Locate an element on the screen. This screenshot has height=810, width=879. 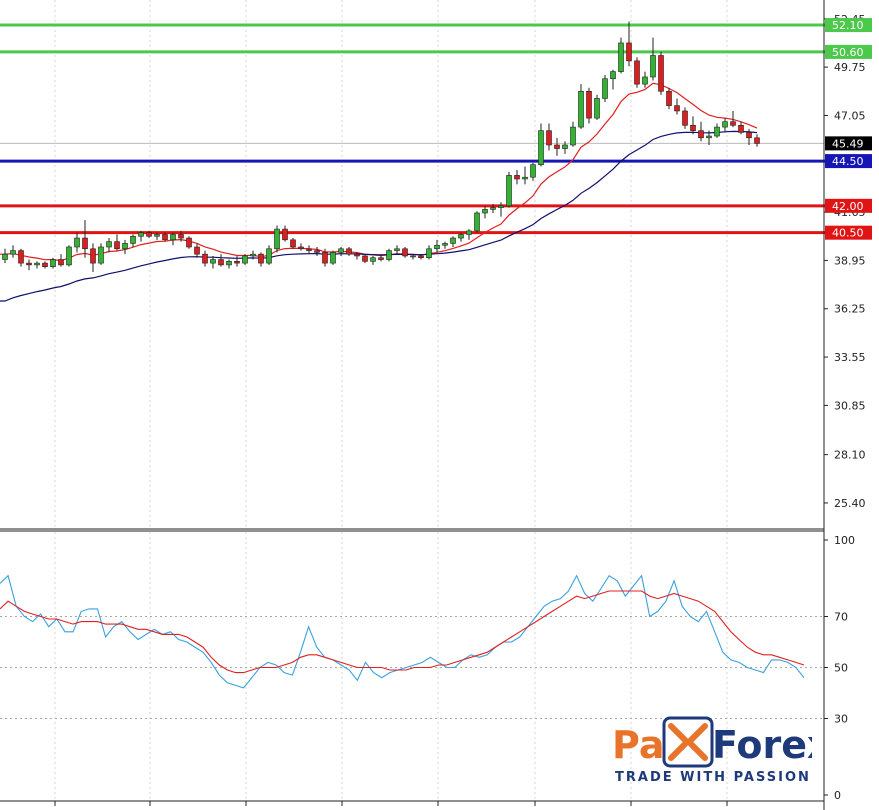
oscillator-tick-label: 50 is located at coordinates (841, 668).